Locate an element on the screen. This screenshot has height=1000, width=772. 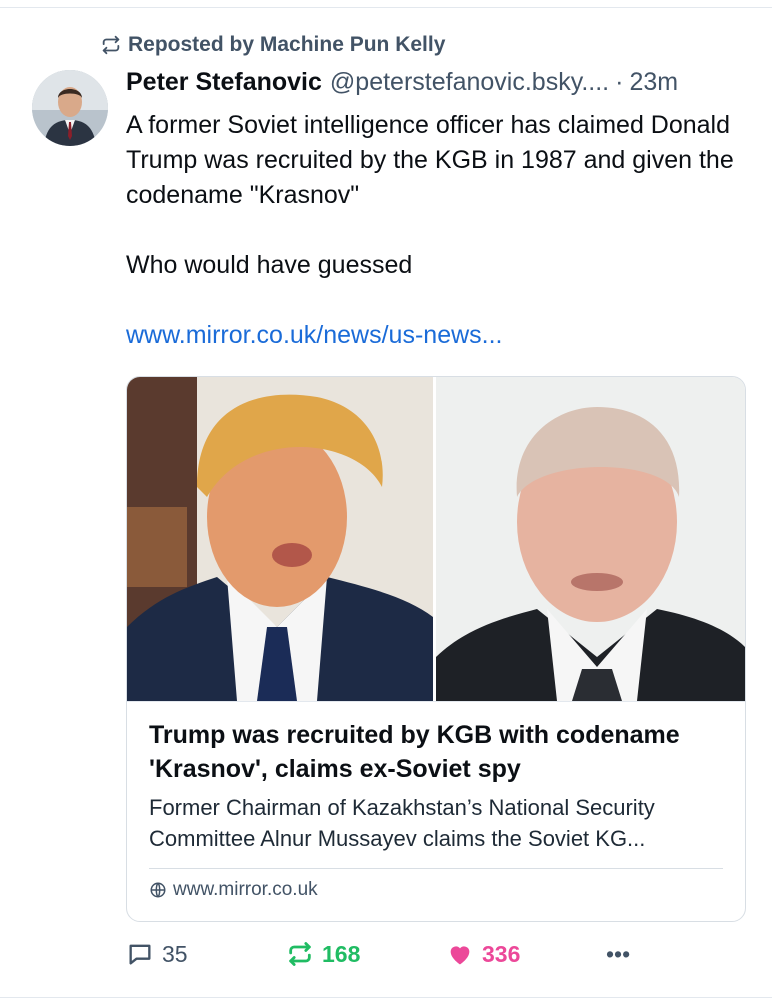
globe-icon is located at coordinates (158, 890).